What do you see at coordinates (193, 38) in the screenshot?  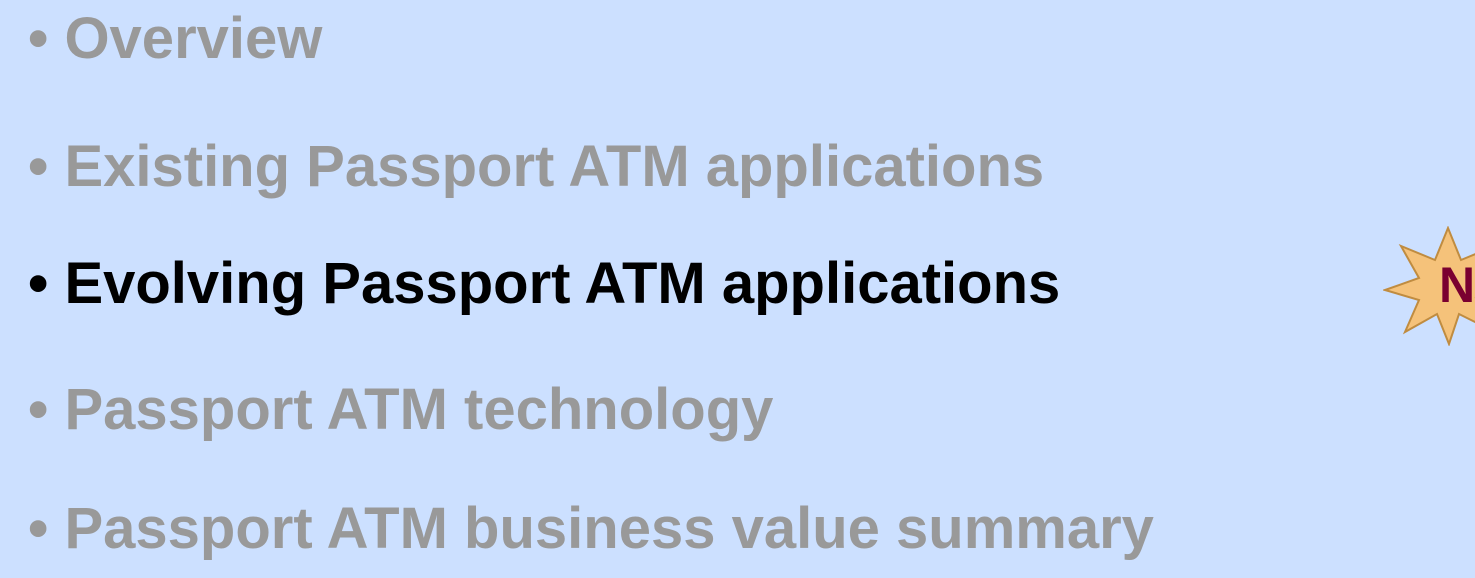 I see `agenda-item-label: Overview` at bounding box center [193, 38].